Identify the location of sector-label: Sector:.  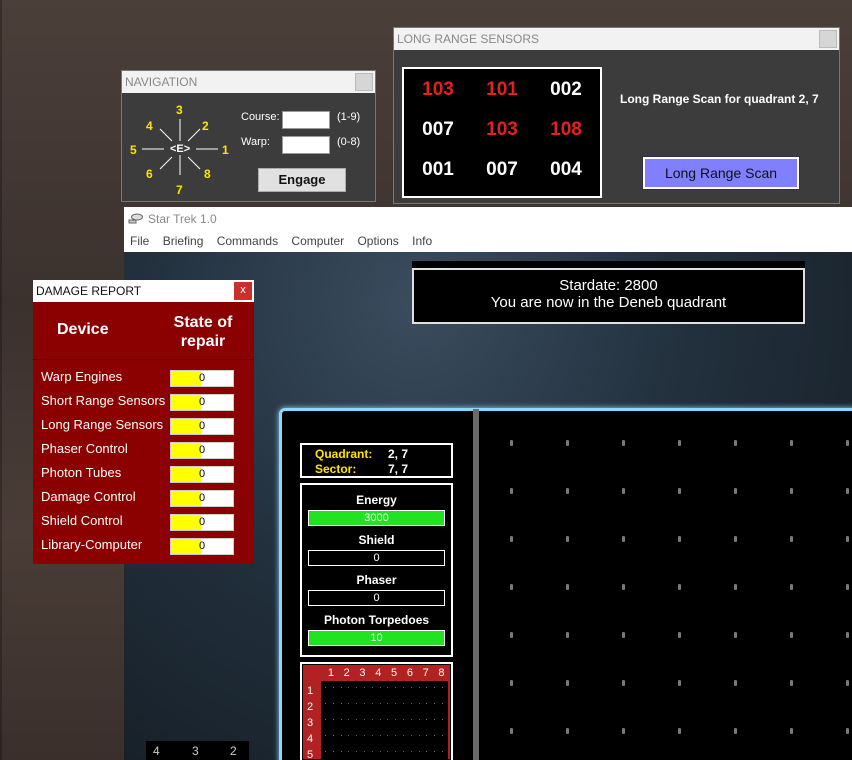
(336, 469).